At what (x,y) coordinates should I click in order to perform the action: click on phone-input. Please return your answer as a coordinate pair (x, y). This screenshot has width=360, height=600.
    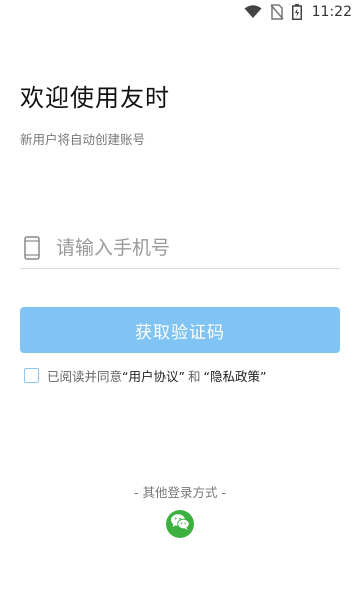
    Looking at the image, I should click on (186, 248).